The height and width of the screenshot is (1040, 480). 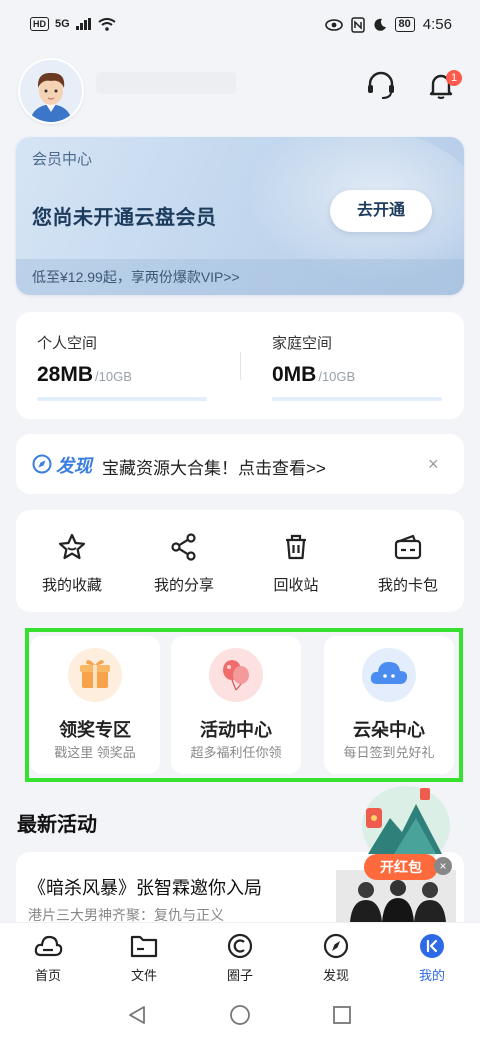 What do you see at coordinates (239, 975) in the screenshot?
I see `tab-label: 圈子` at bounding box center [239, 975].